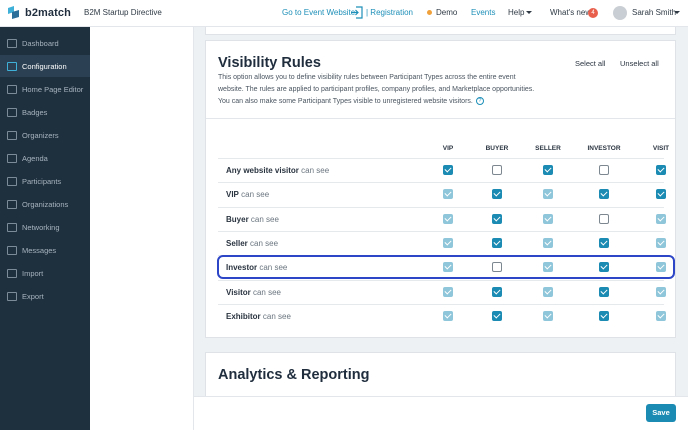 The image size is (688, 430). I want to click on sidebar-item-organizations: Organizations, so click(45, 204).